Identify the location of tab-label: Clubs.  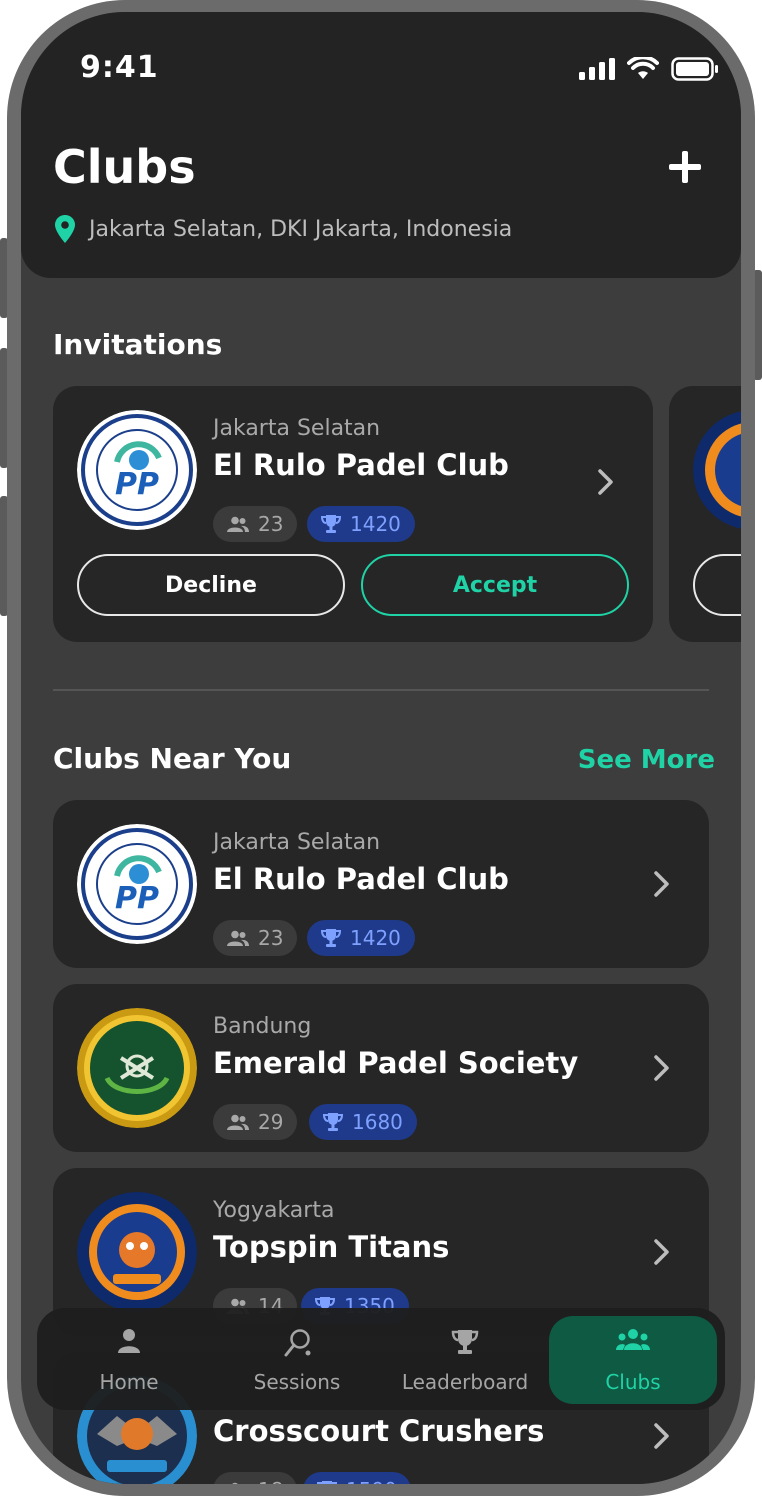
(633, 1382).